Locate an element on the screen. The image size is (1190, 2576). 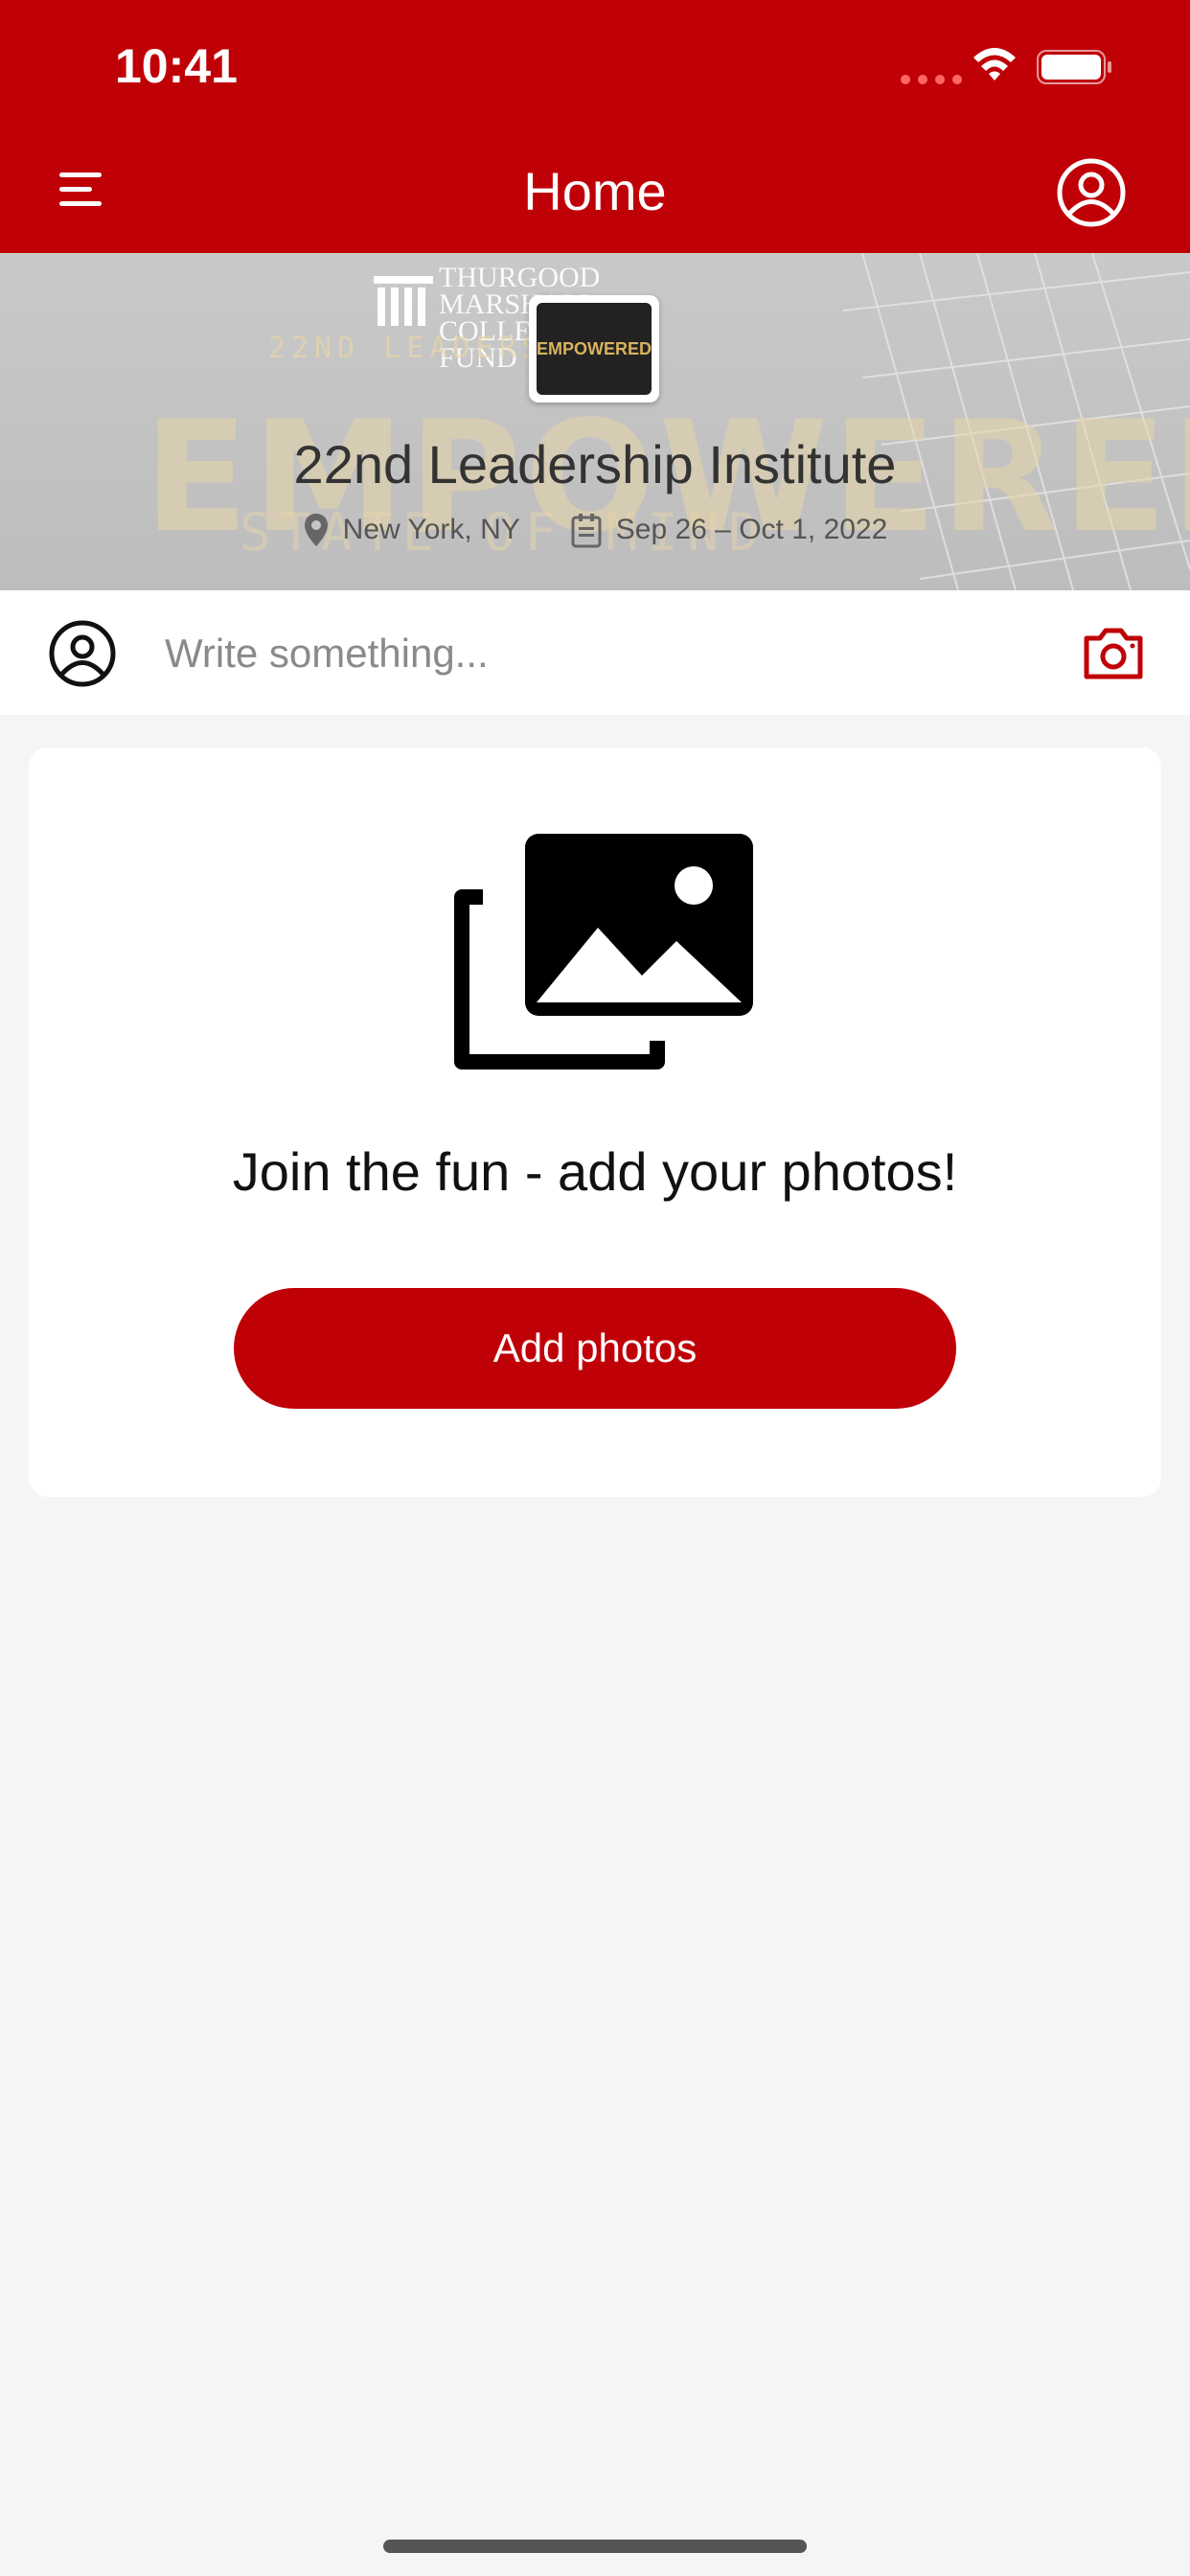
event-location: New York, NY is located at coordinates (431, 529).